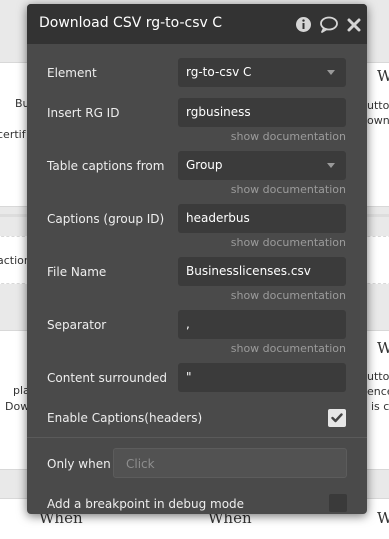 The image size is (389, 539). Describe the element at coordinates (107, 378) in the screenshot. I see `content-surrounded-label: Content surrounded` at that location.